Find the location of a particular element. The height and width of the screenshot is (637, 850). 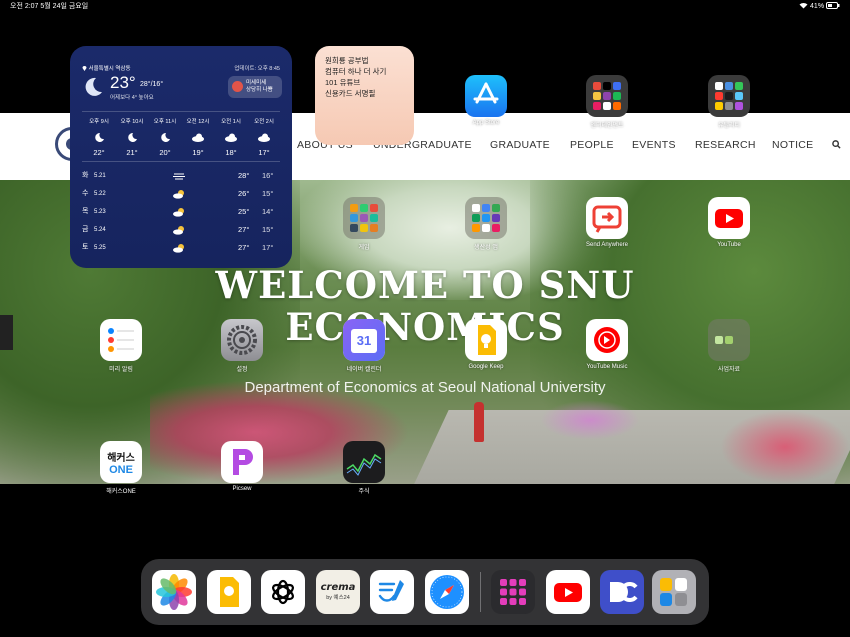

battery-status: 41% is located at coordinates (819, 7).